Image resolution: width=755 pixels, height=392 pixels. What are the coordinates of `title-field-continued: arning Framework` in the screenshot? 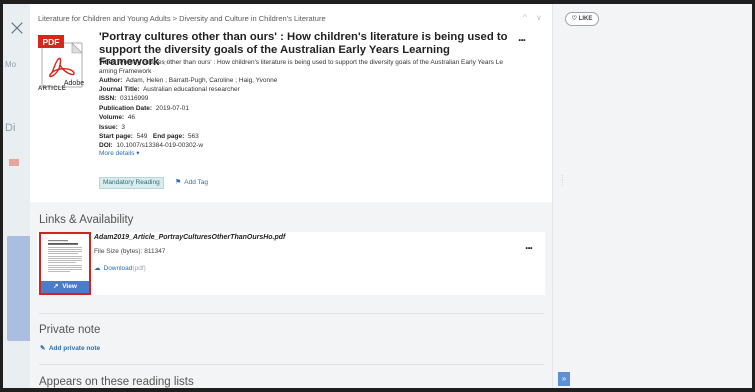 It's located at (319, 71).